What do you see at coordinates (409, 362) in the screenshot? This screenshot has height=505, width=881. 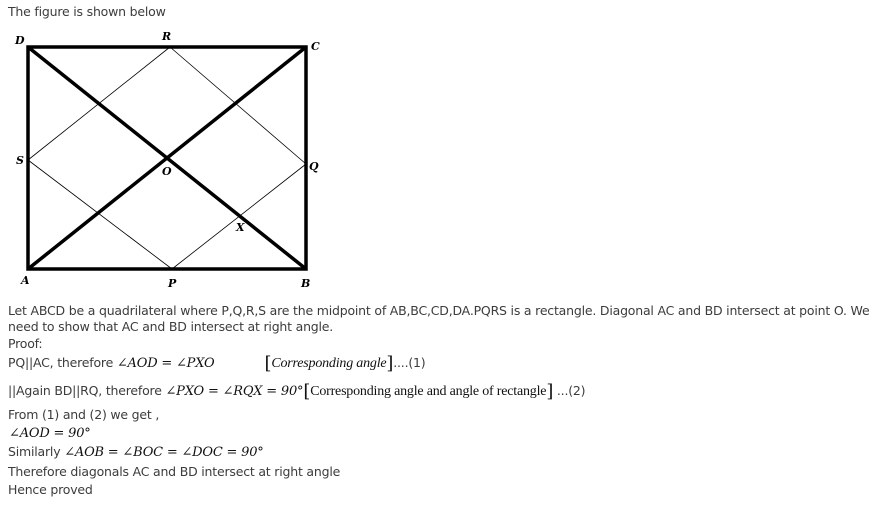 I see `line1-ref: ....(1)` at bounding box center [409, 362].